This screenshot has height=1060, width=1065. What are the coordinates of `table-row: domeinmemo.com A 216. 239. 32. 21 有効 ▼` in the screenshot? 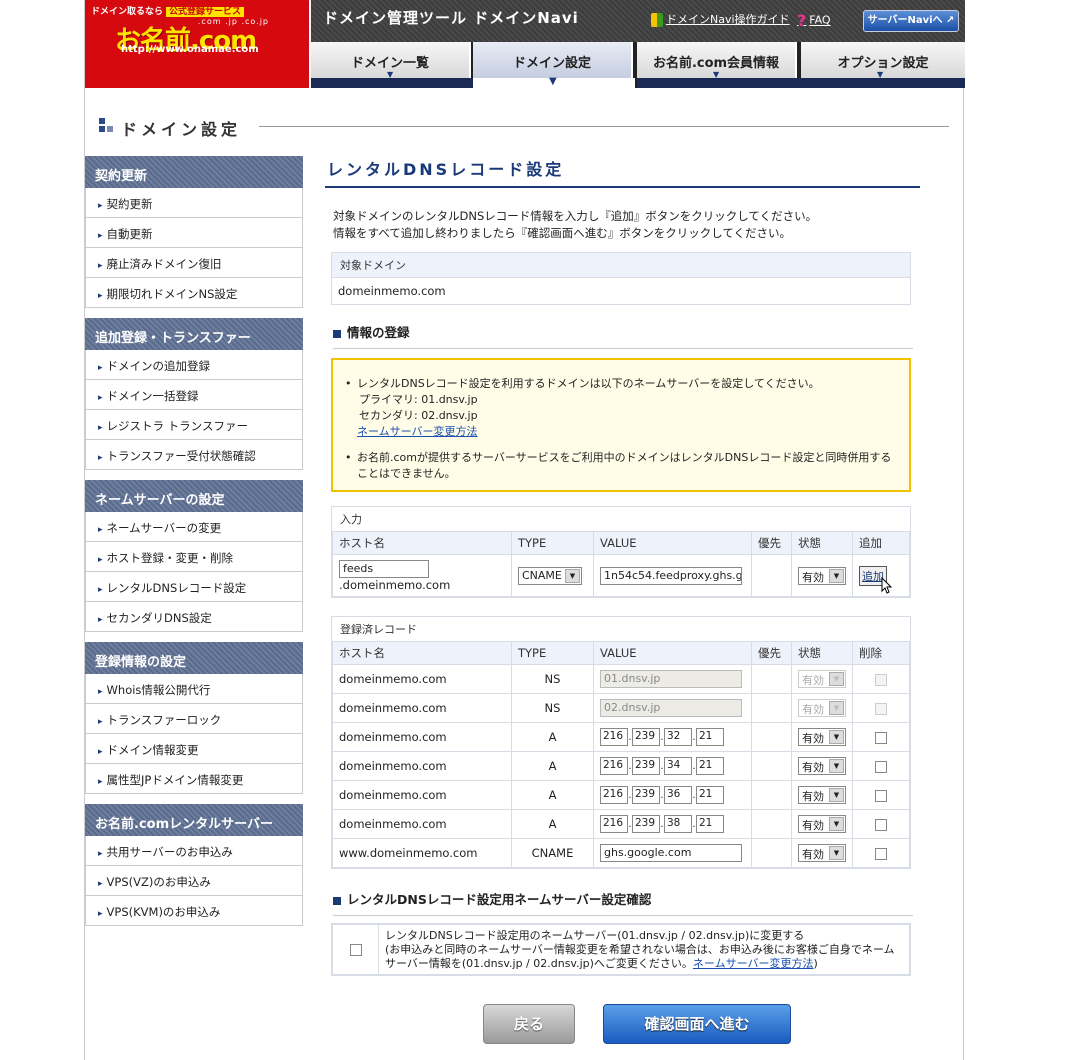 It's located at (621, 737).